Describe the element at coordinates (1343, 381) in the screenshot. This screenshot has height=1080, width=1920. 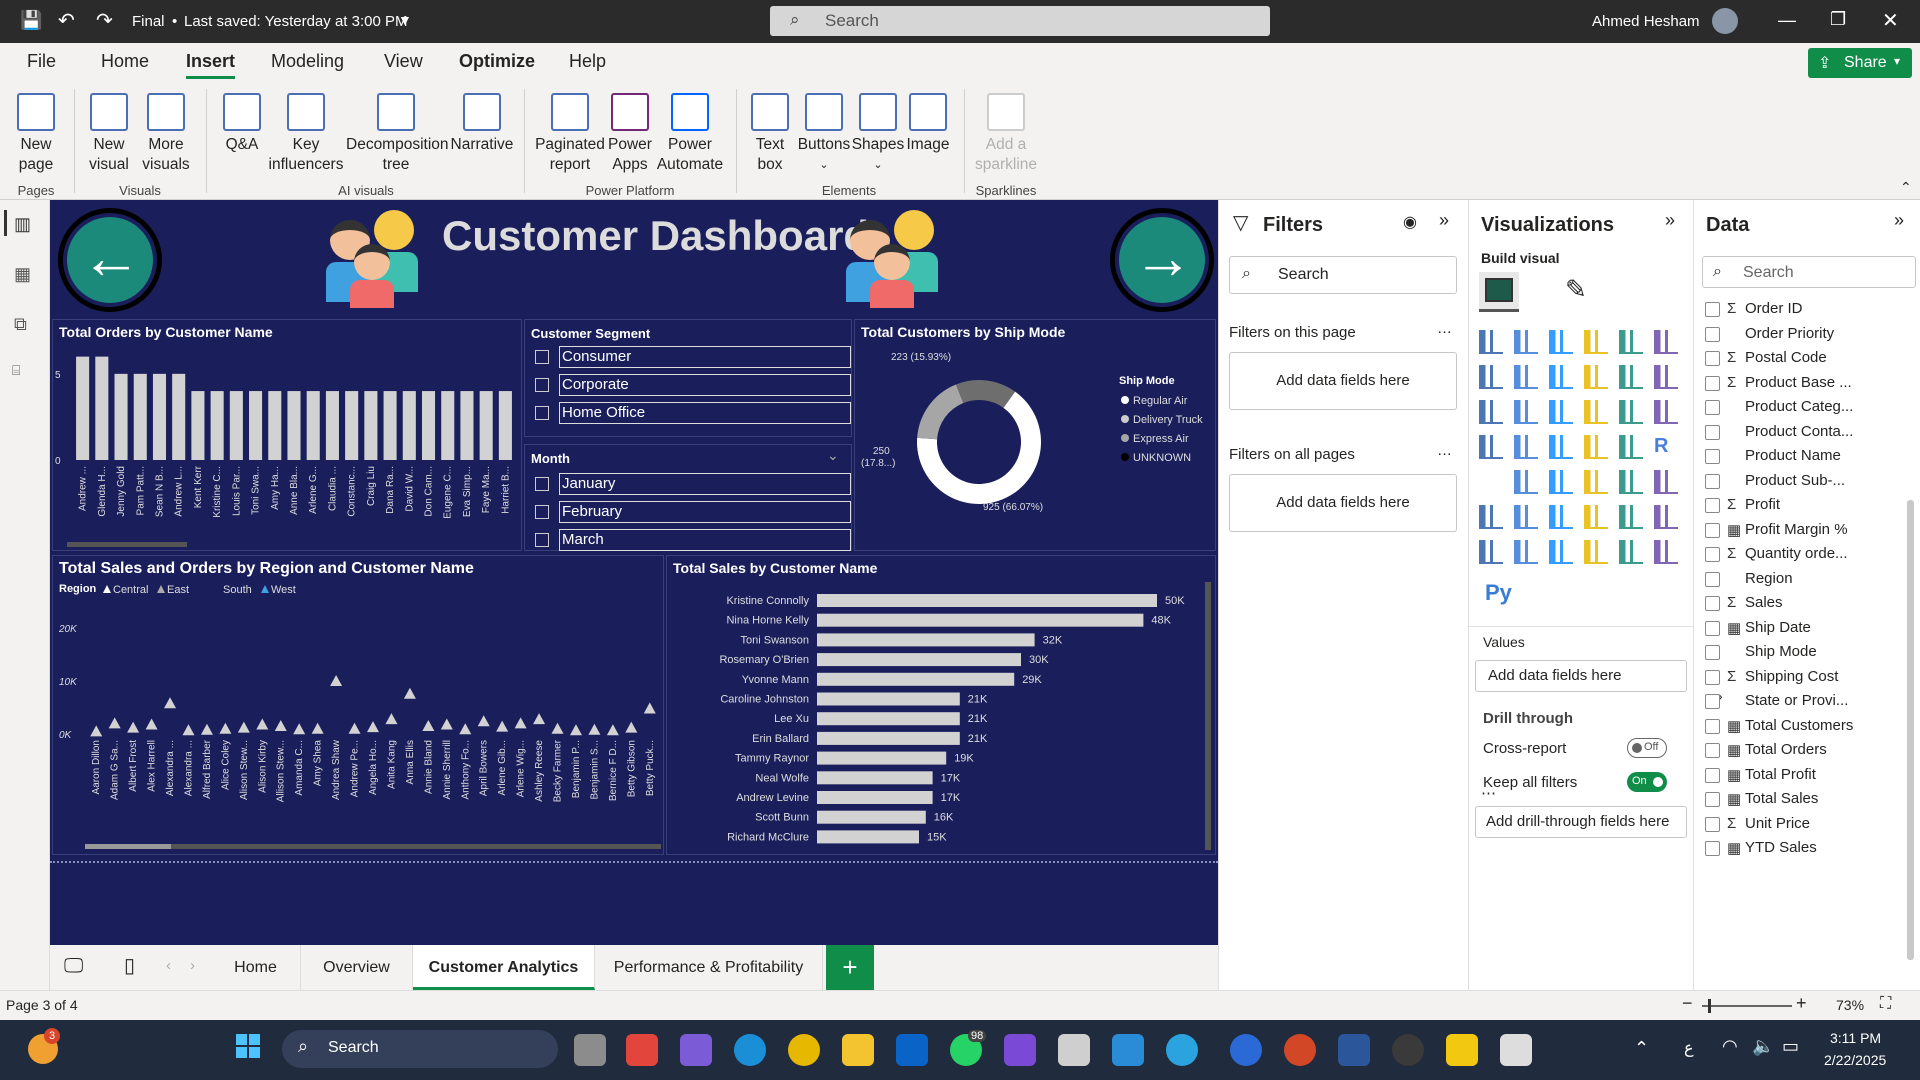
I see `add-page-filter-well: Add data fields here` at that location.